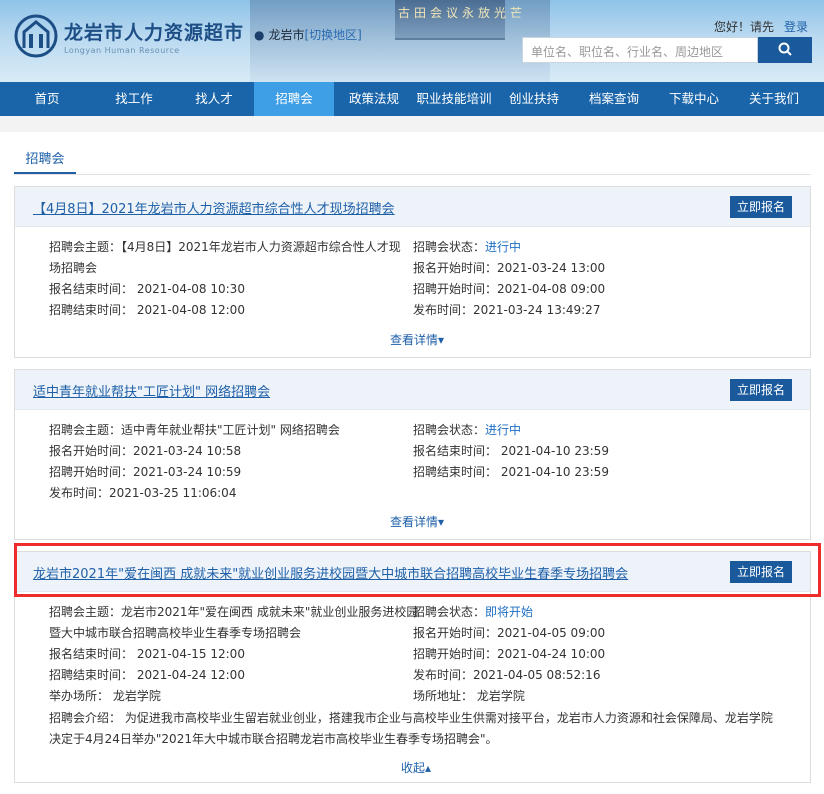 Image resolution: width=824 pixels, height=794 pixels. Describe the element at coordinates (286, 35) in the screenshot. I see `current-city: 龙岩市` at that location.